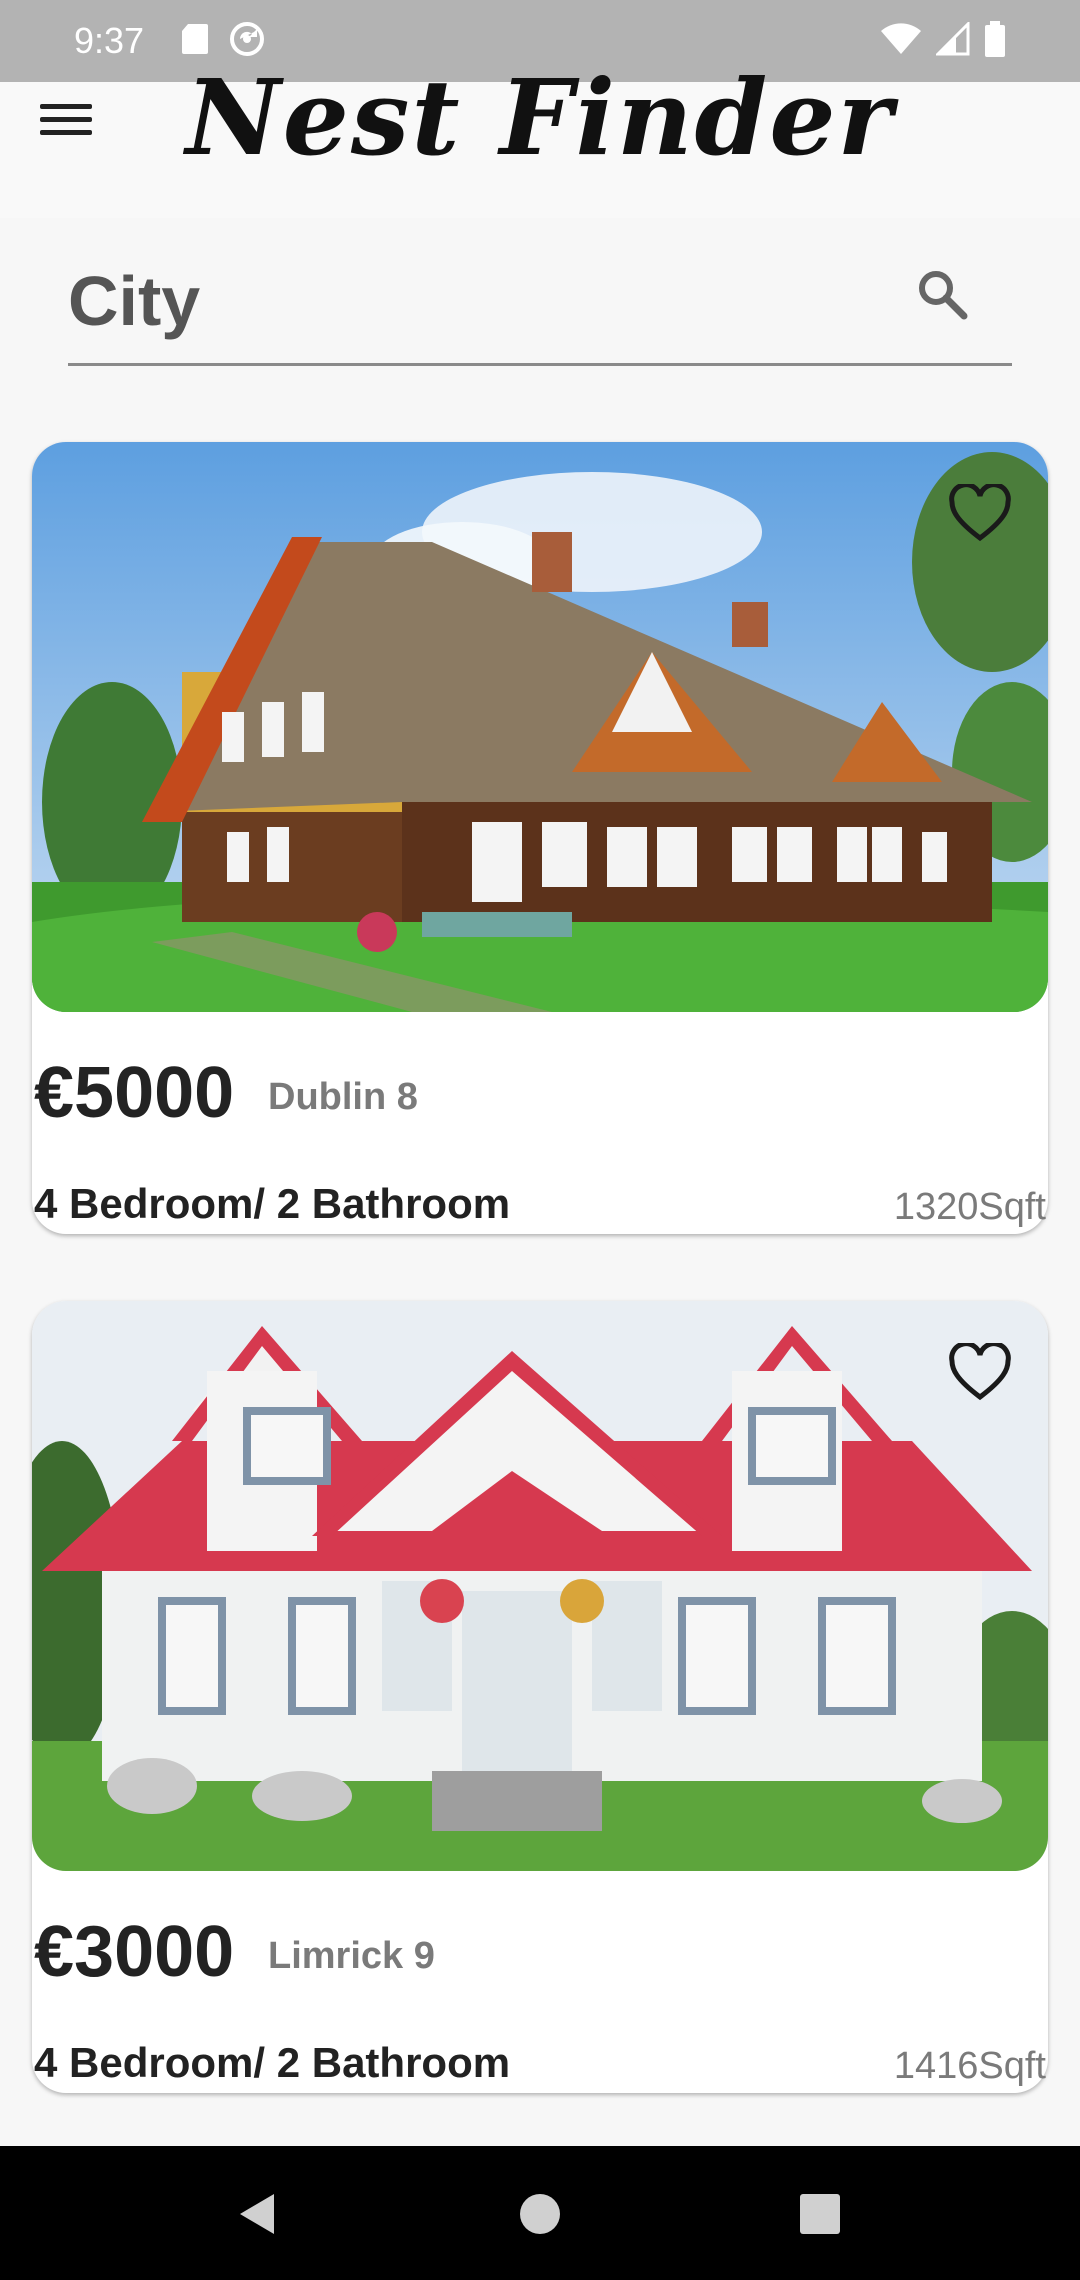  Describe the element at coordinates (943, 295) in the screenshot. I see `search-icon` at that location.